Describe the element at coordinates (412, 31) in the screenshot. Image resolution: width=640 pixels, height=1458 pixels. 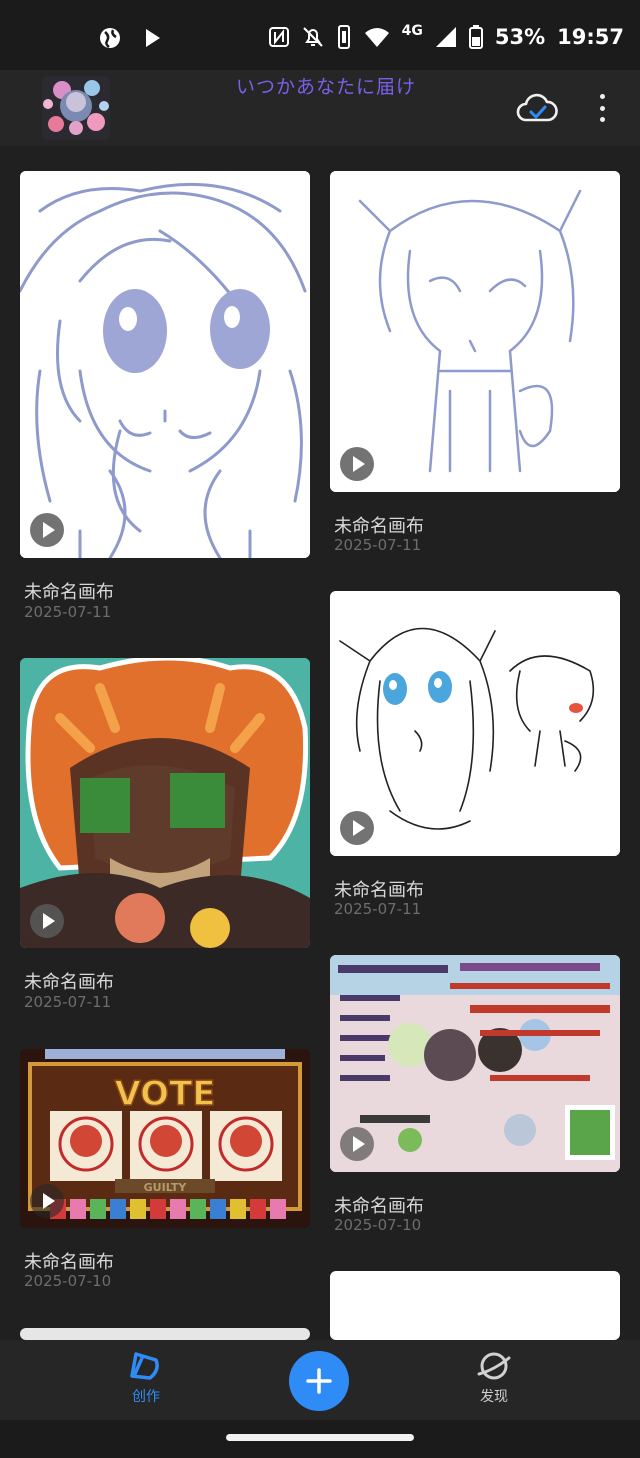
I see `network-type: 4G` at that location.